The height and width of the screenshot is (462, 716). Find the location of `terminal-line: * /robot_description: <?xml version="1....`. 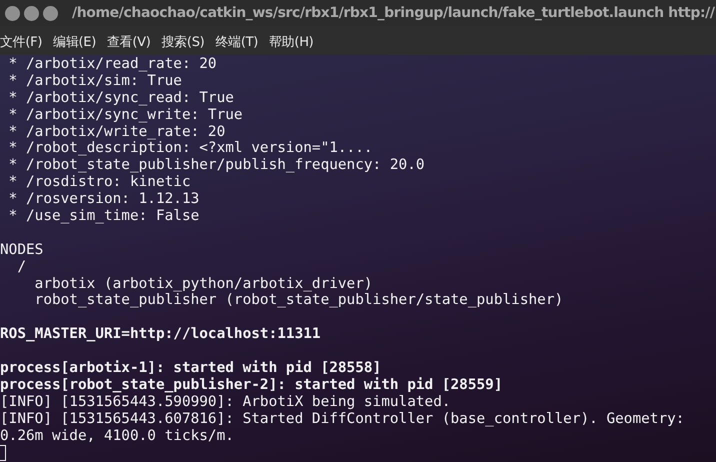

terminal-line: * /robot_description: <?xml version="1.... is located at coordinates (190, 148).